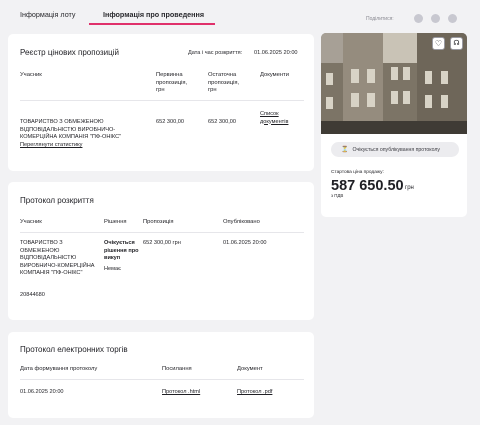  What do you see at coordinates (121, 251) in the screenshot?
I see `decision-value: Очікується рішення про викуп` at bounding box center [121, 251].